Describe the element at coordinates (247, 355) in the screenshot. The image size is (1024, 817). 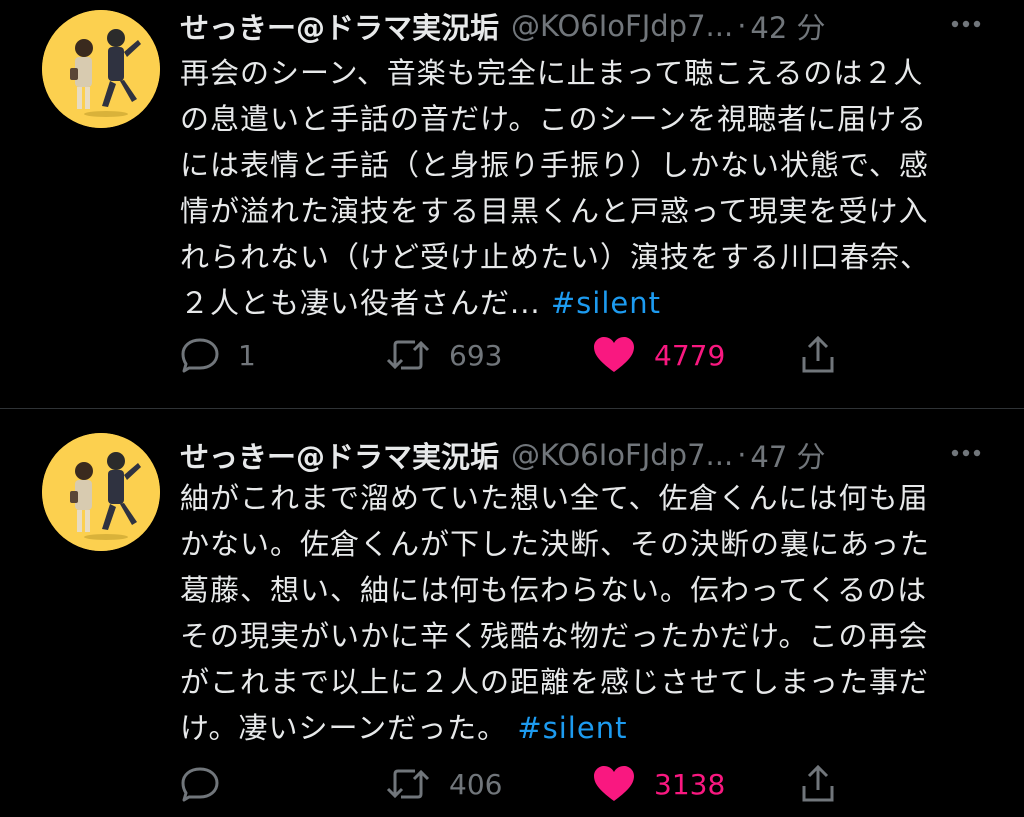
I see `reply-count: 1` at that location.